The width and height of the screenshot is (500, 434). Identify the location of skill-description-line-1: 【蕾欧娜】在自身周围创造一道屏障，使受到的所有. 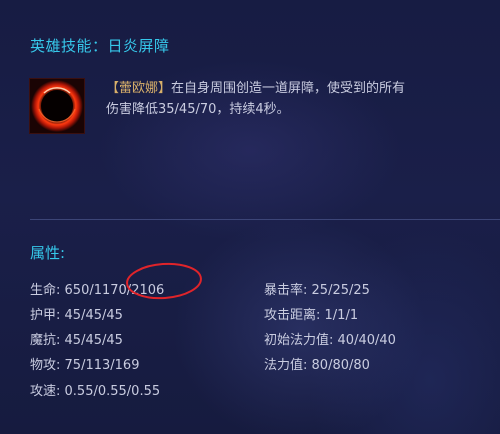
(286, 88).